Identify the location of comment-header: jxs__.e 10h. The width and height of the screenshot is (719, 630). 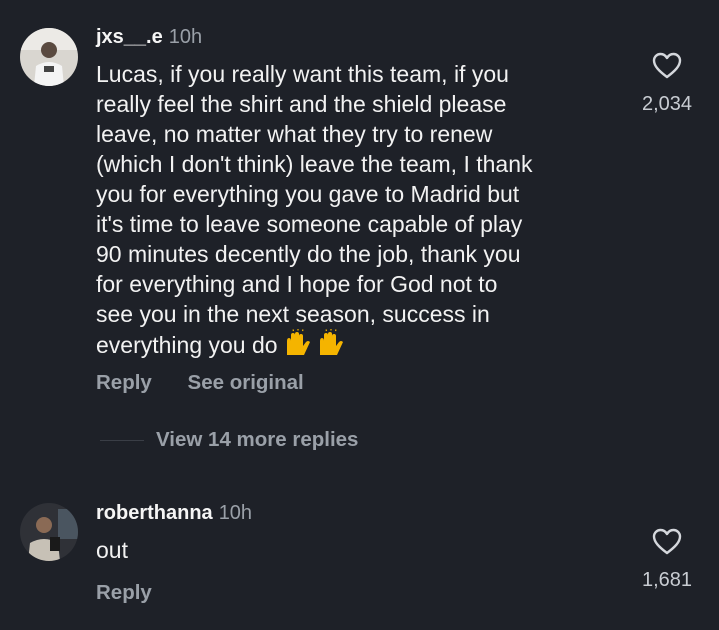
(149, 37).